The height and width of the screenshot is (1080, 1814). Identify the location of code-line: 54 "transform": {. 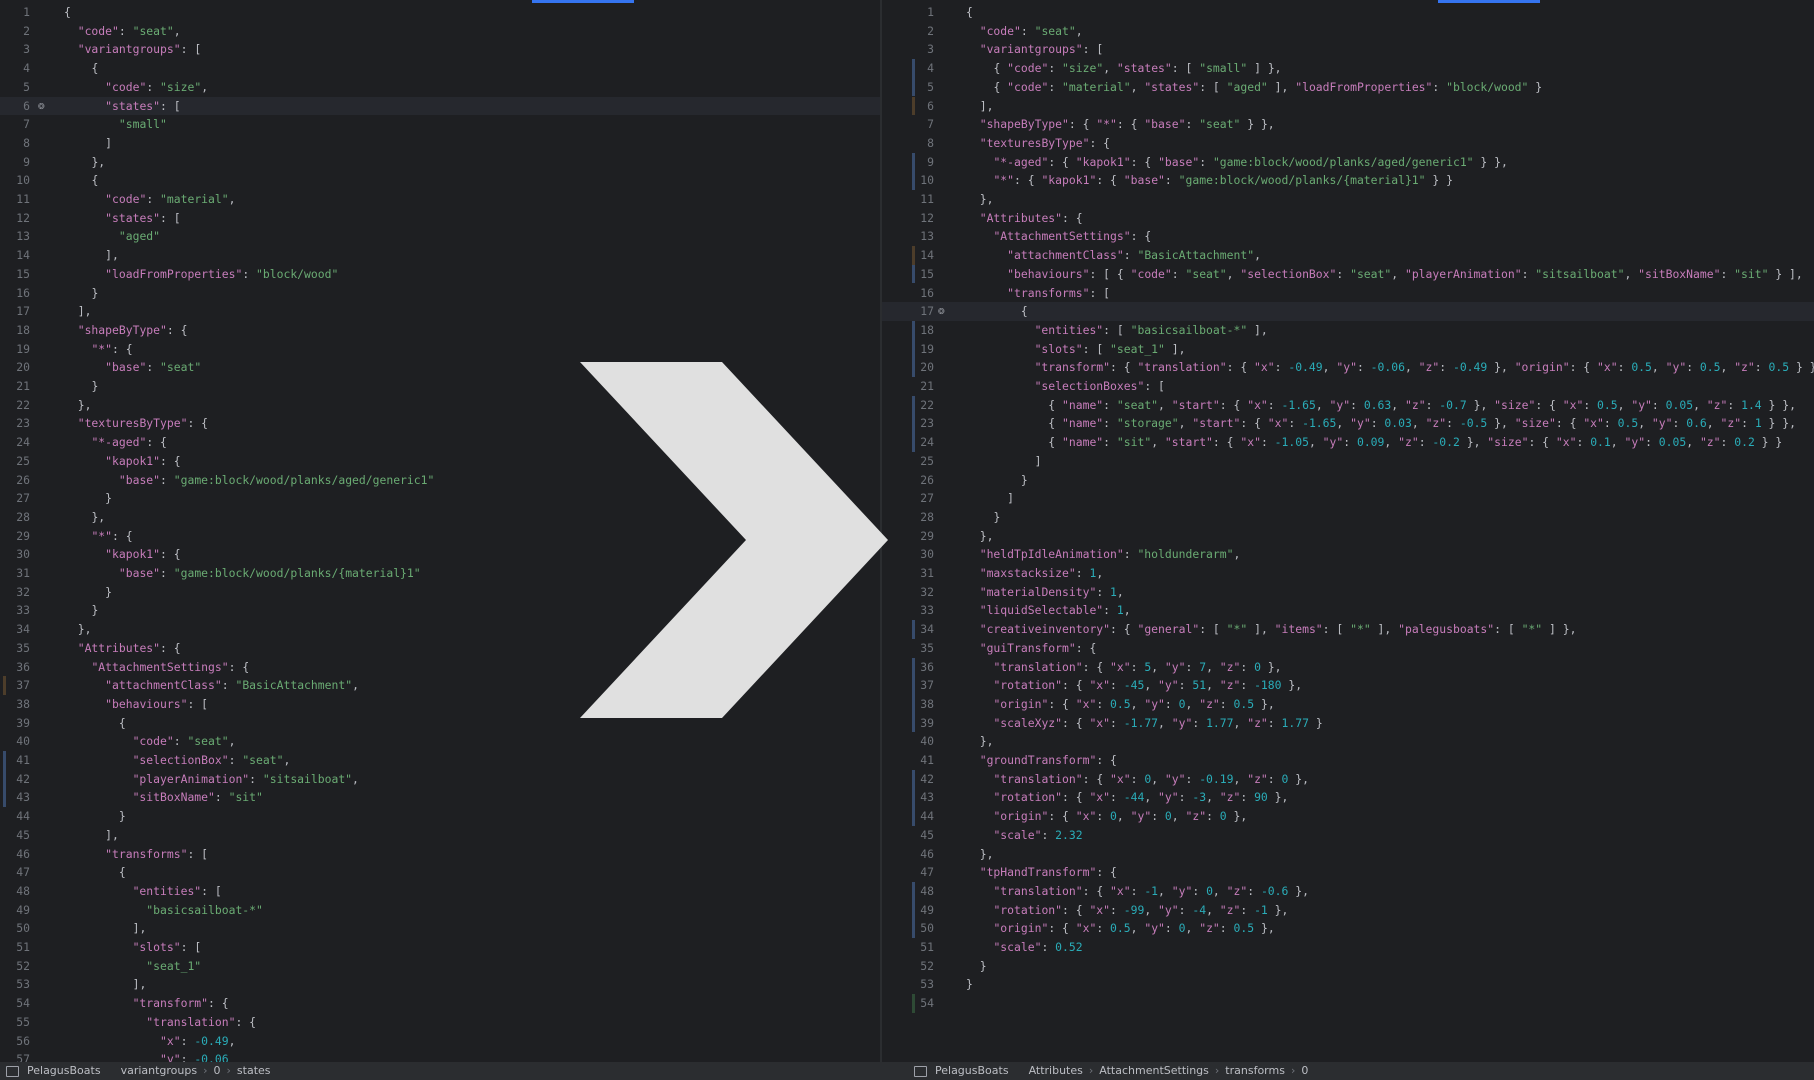
(440, 1003).